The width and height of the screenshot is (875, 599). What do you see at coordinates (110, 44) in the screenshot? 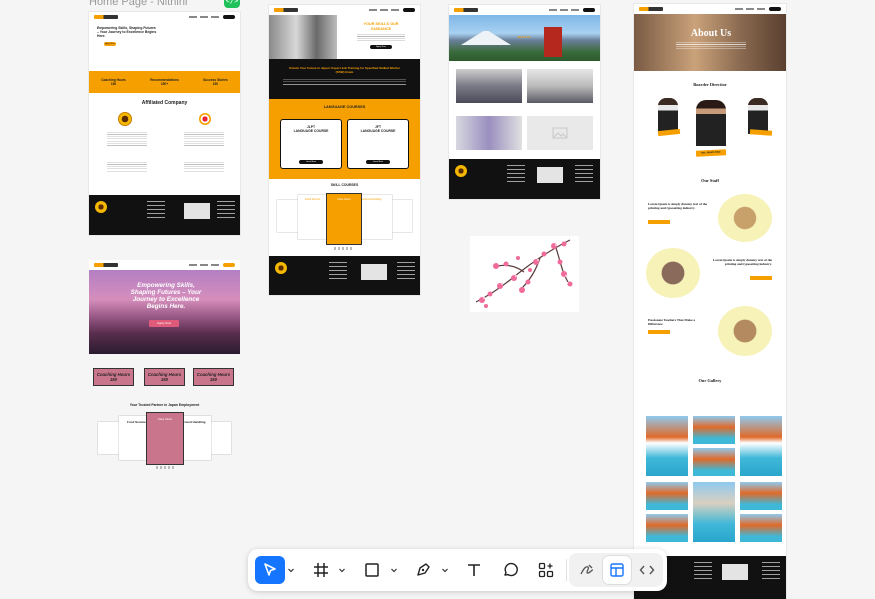
I see `frame1-apply-button: Apply Now` at bounding box center [110, 44].